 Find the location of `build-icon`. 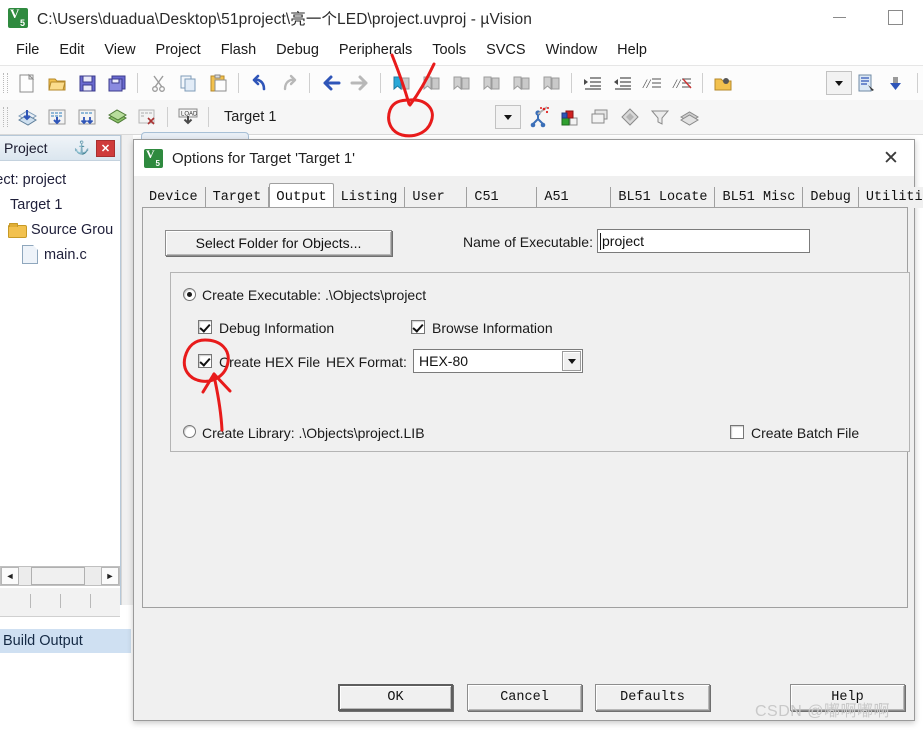

build-icon is located at coordinates (57, 117).